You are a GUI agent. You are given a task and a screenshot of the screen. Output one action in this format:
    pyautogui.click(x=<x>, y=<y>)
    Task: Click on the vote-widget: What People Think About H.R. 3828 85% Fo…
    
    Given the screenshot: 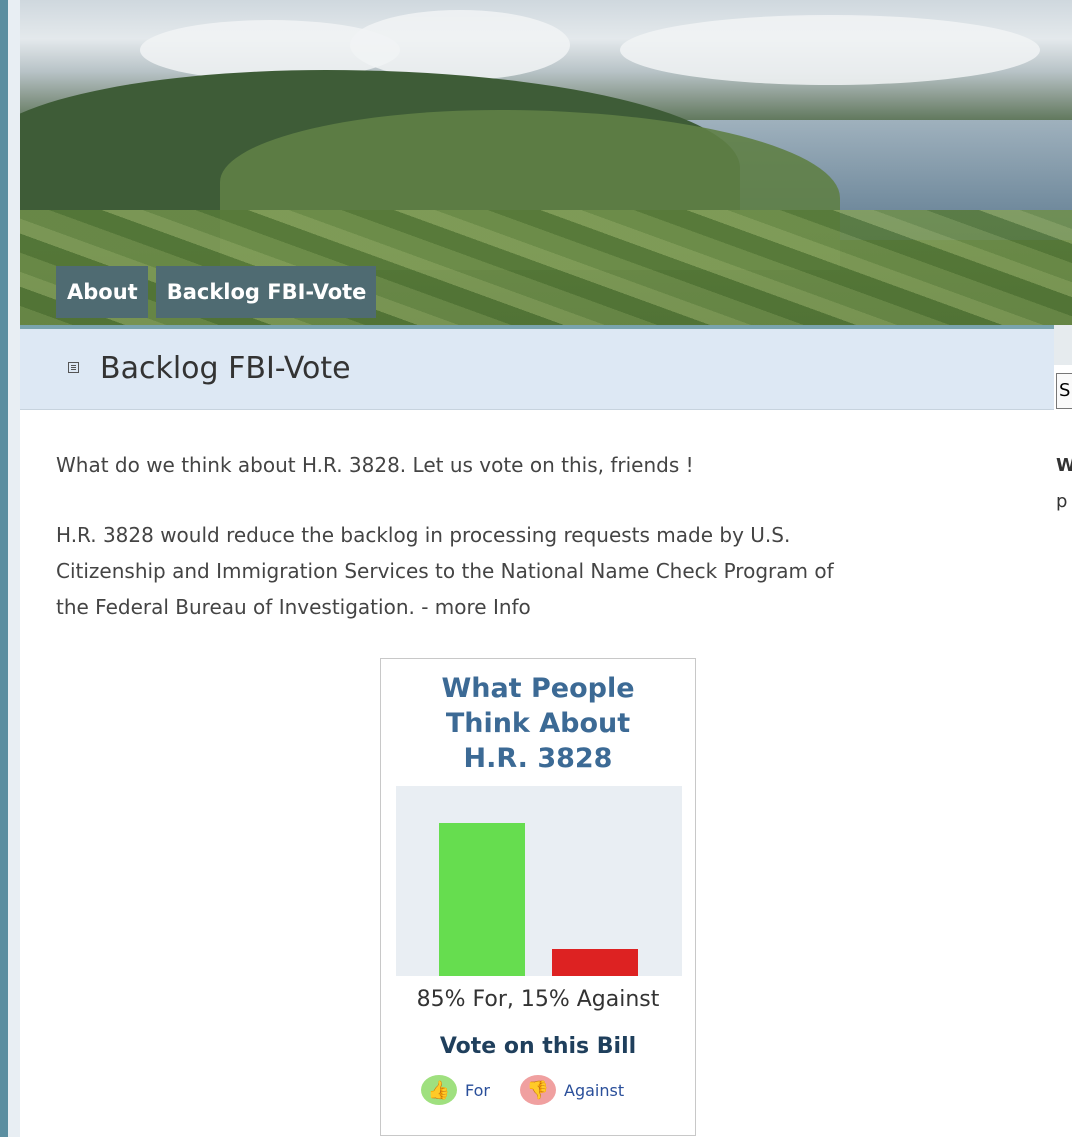 What is the action you would take?
    pyautogui.click(x=538, y=897)
    